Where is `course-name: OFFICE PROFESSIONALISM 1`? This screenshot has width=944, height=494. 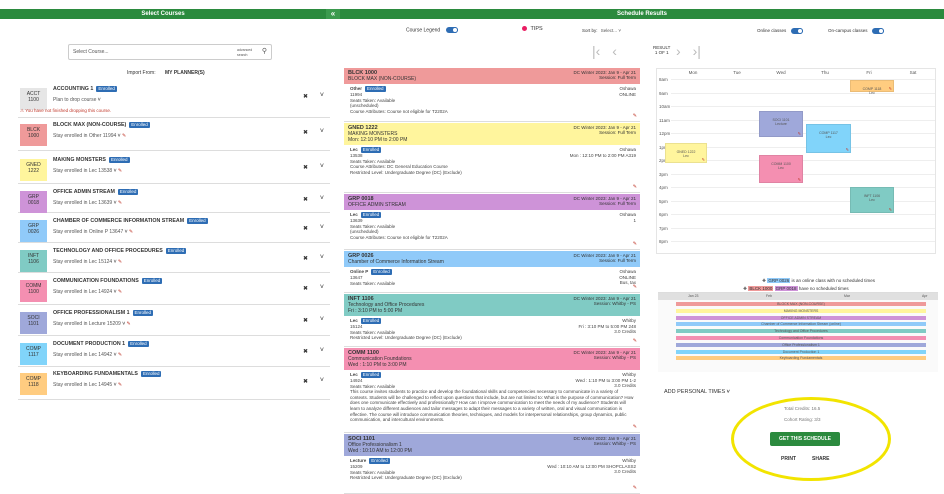 course-name: OFFICE PROFESSIONALISM 1 is located at coordinates (91, 313).